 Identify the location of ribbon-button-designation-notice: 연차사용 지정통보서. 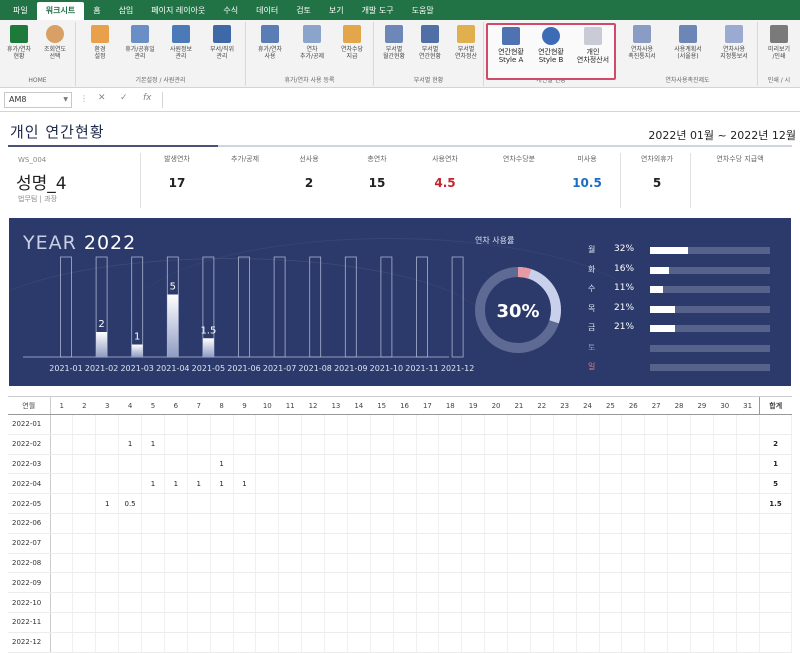
(734, 47).